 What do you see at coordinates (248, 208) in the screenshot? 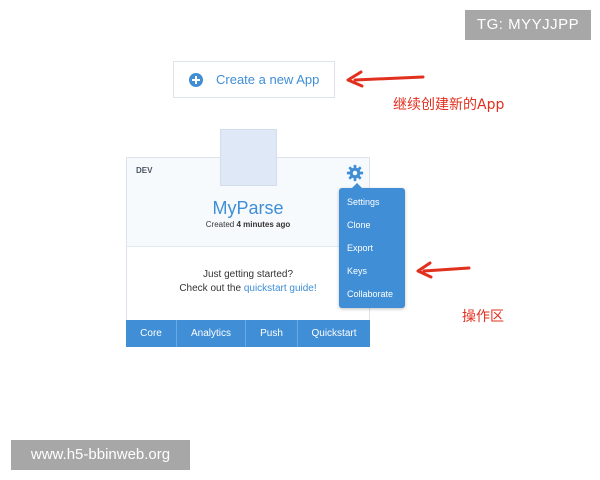
I see `app-name: MyParse` at bounding box center [248, 208].